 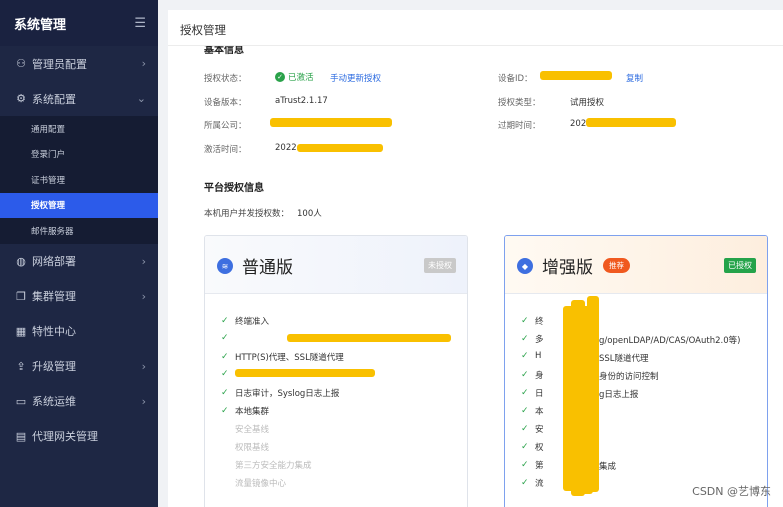 What do you see at coordinates (309, 214) in the screenshot?
I see `concurrency-value: 100人` at bounding box center [309, 214].